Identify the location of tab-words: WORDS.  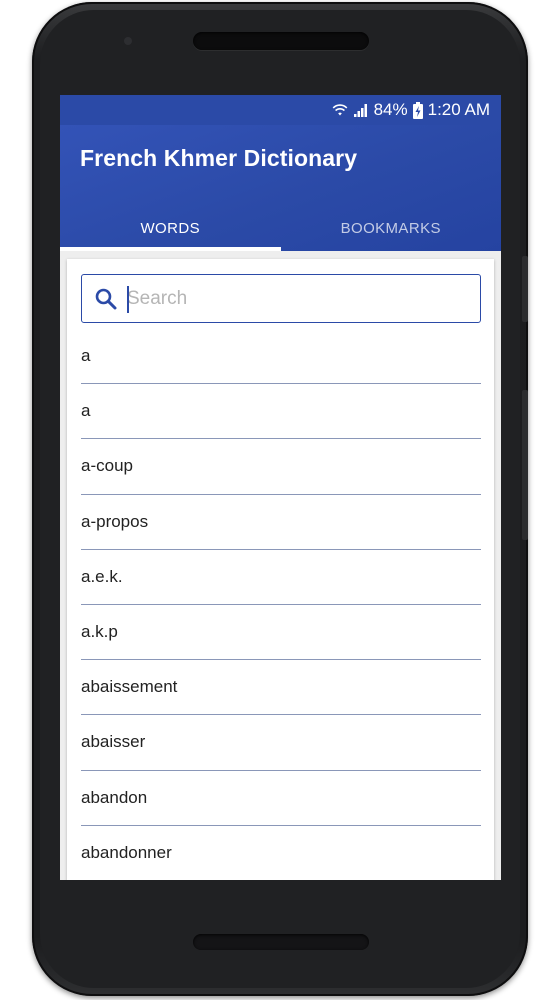
(170, 228).